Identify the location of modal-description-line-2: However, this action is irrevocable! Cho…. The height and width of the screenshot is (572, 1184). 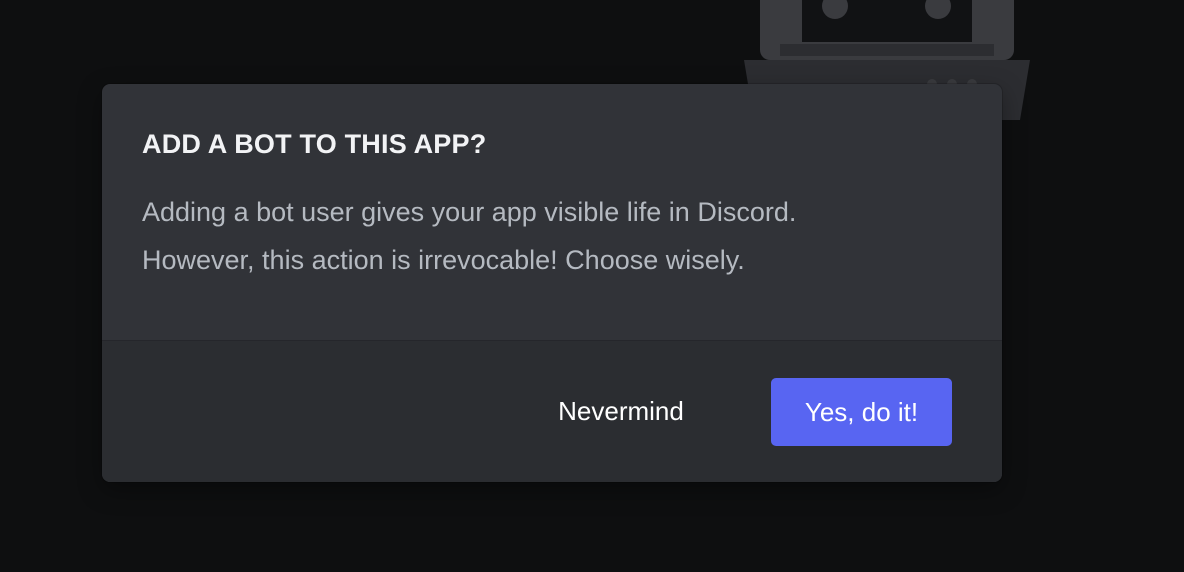
(443, 260).